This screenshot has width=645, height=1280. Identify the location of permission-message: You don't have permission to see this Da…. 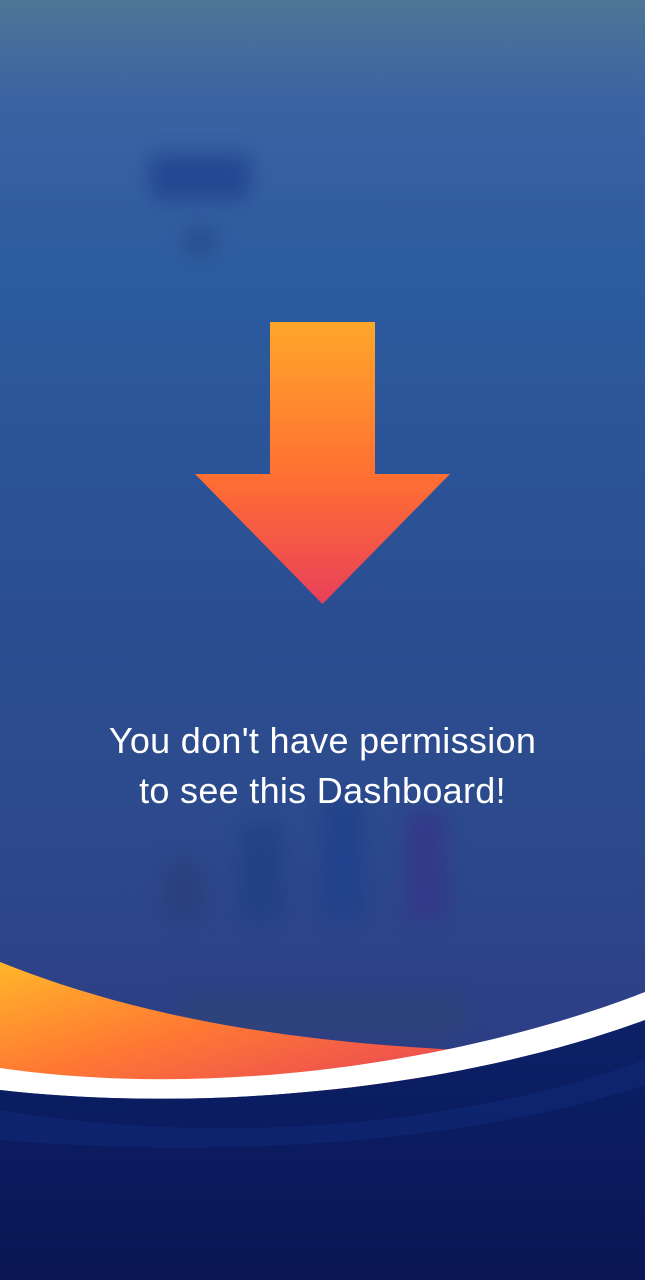
(322, 766).